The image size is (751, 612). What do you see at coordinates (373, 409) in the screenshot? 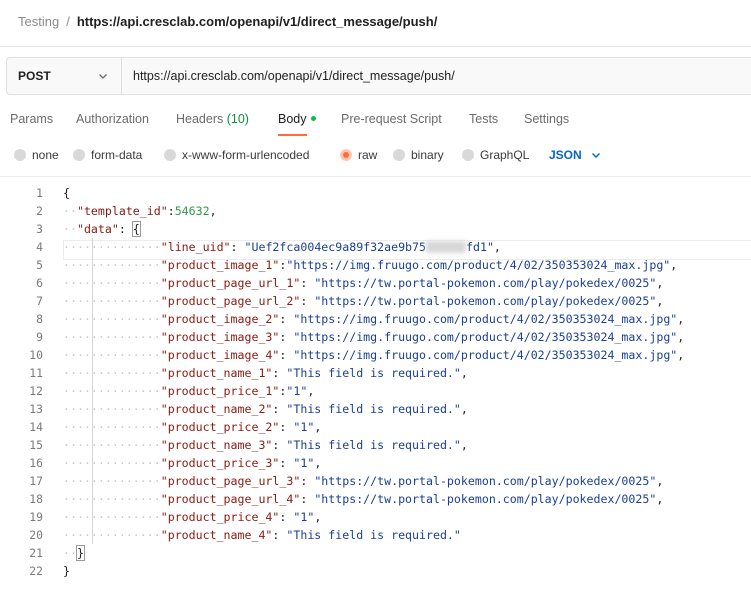
I see `json-string: "This field is required."` at bounding box center [373, 409].